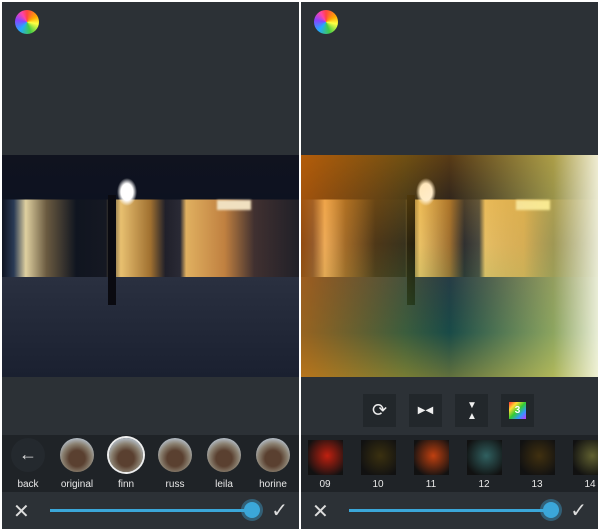  What do you see at coordinates (175, 455) in the screenshot?
I see `filter-russ` at bounding box center [175, 455].